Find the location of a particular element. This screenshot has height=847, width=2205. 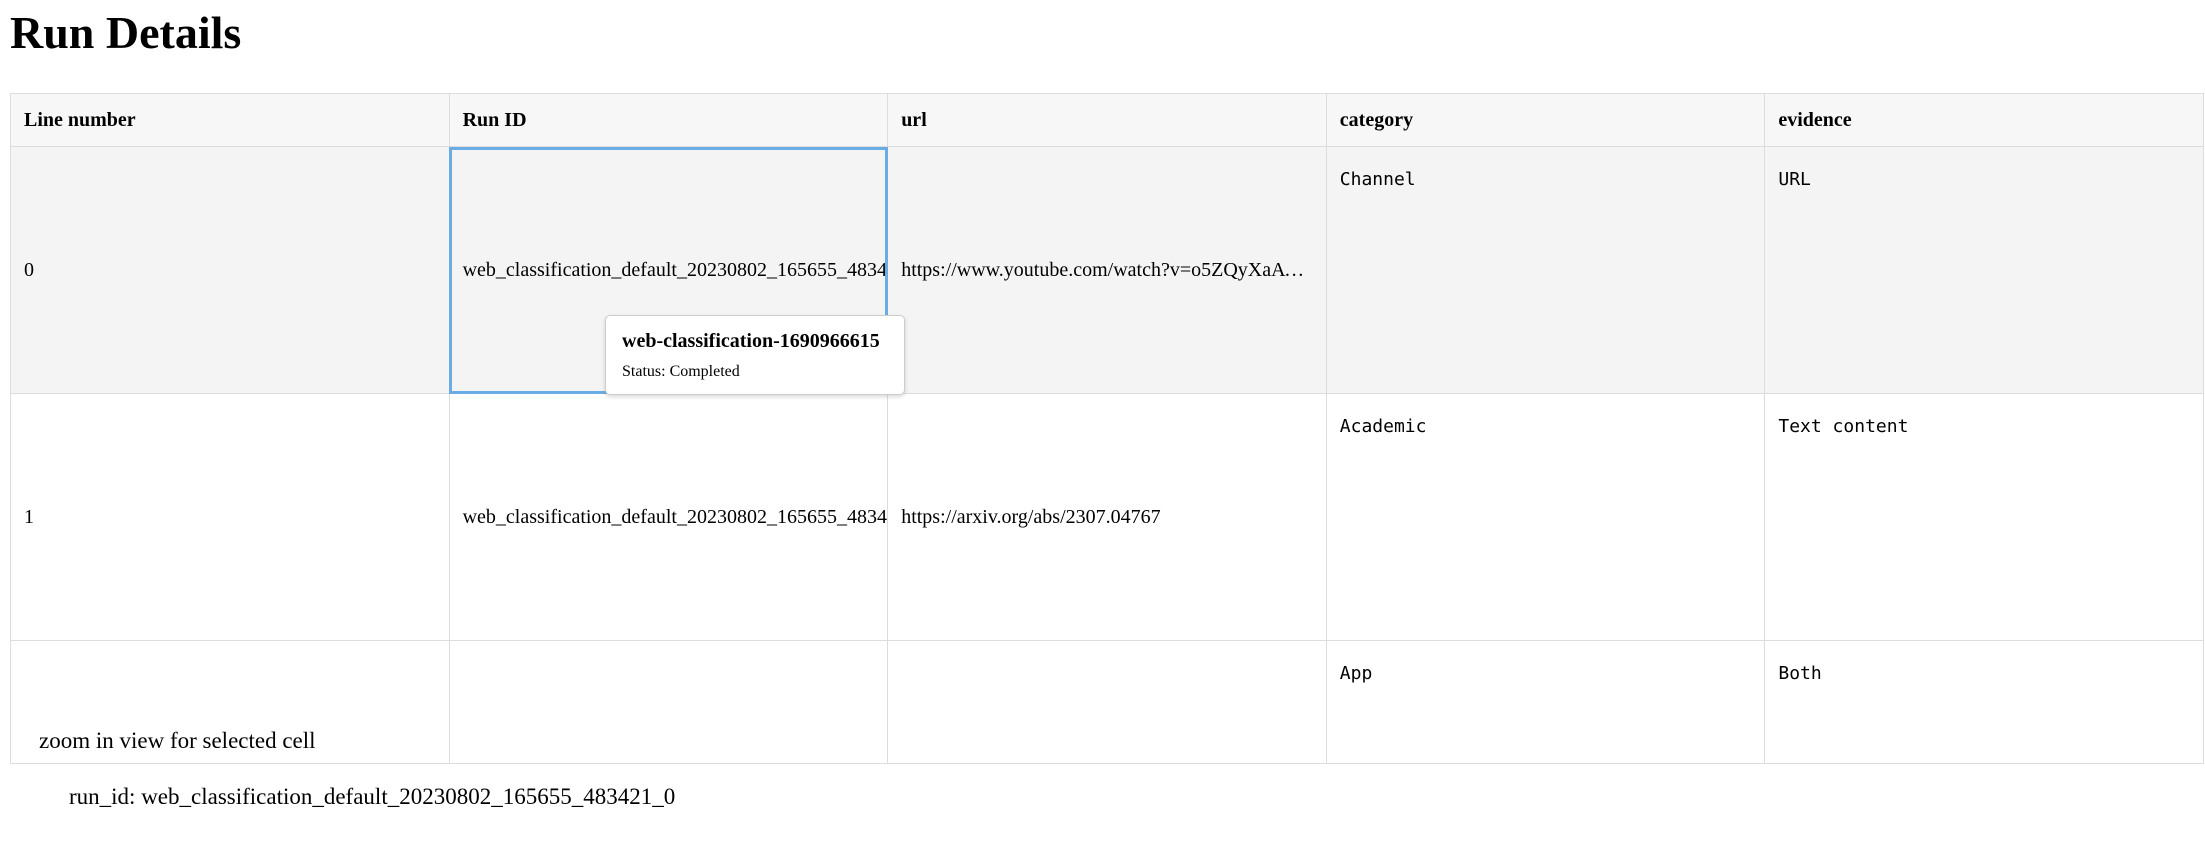

table-row: App Both is located at coordinates (1107, 702).